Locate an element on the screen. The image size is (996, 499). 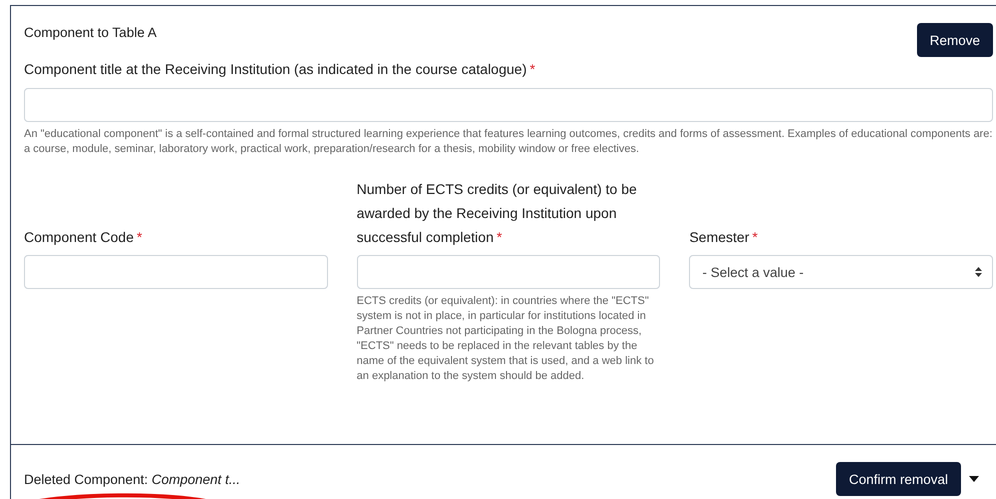
caret-icon is located at coordinates (974, 479).